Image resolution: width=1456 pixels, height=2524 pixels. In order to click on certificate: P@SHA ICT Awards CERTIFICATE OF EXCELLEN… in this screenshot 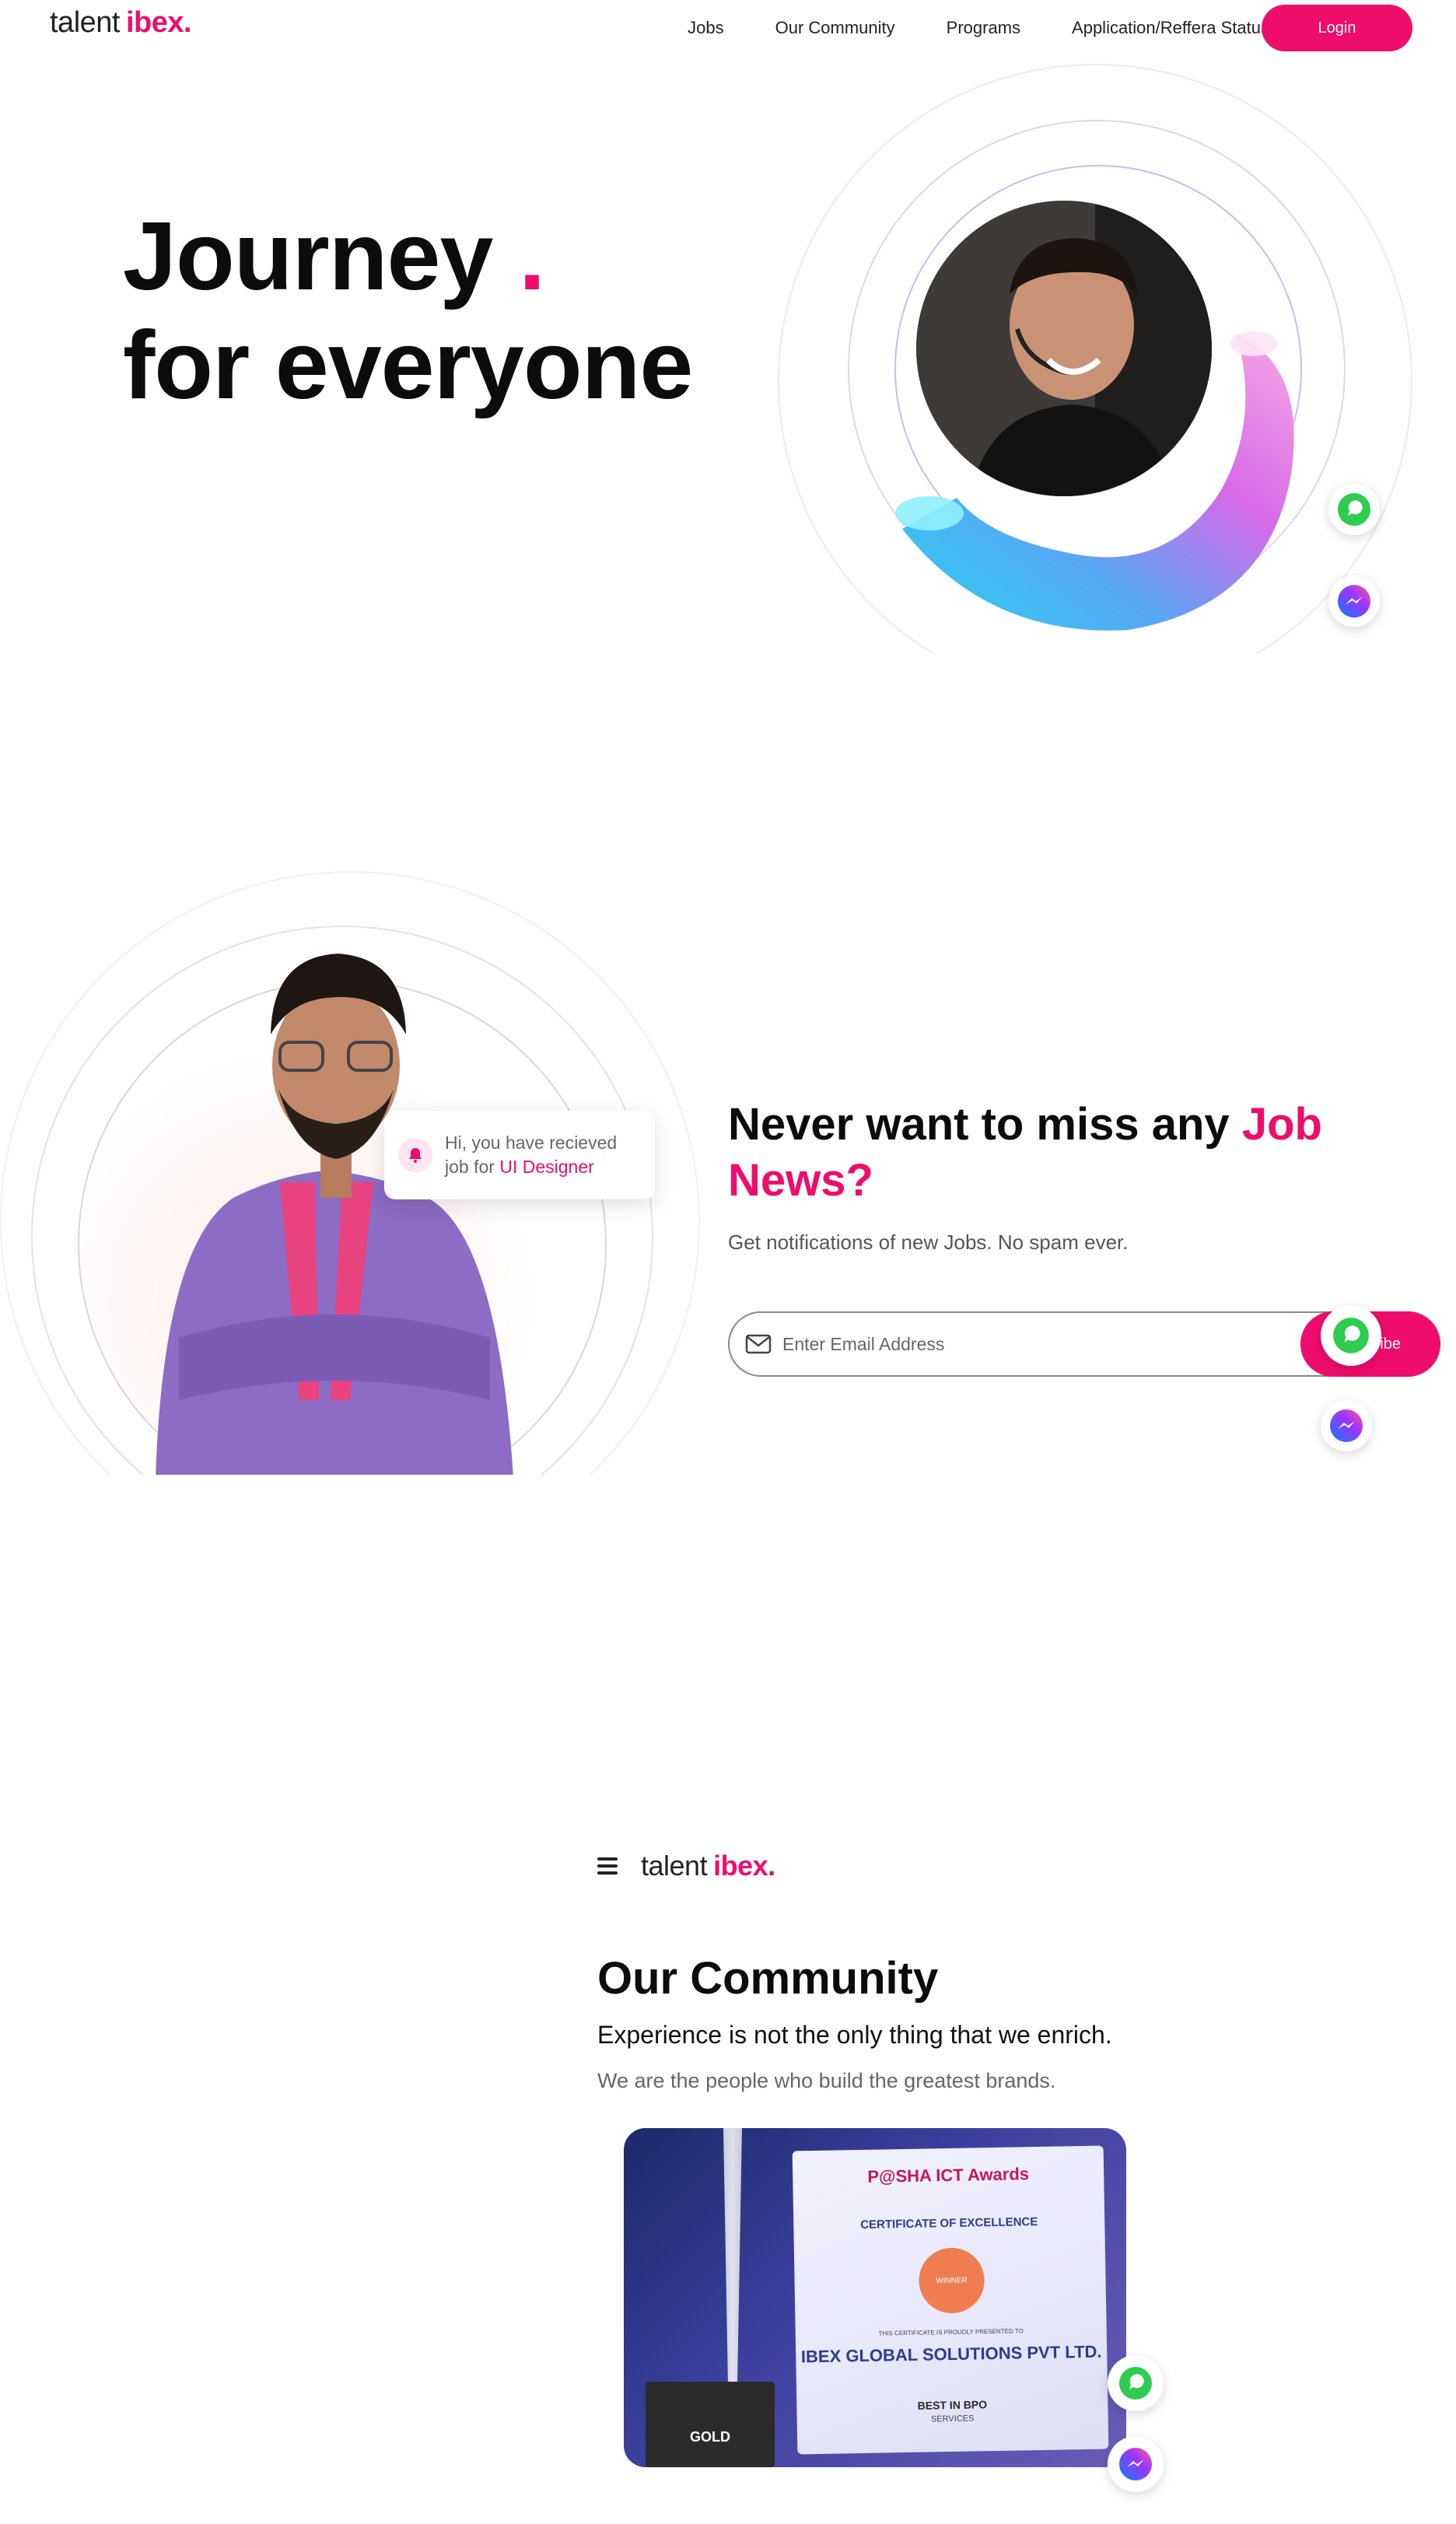, I will do `click(951, 2300)`.